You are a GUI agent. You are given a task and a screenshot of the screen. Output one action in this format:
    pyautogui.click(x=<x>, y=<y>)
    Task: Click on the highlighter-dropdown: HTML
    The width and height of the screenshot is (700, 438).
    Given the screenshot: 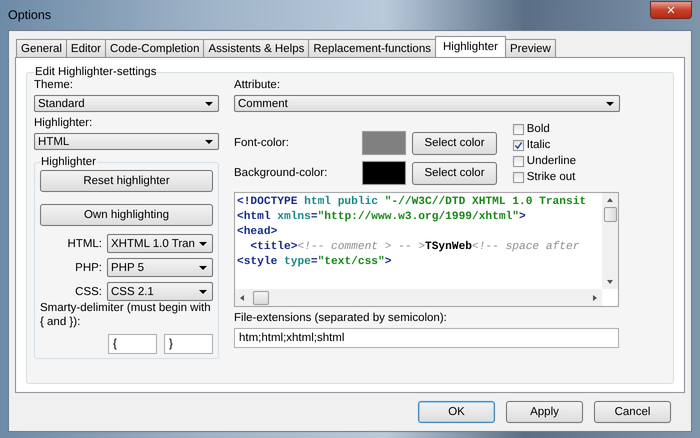 What is the action you would take?
    pyautogui.click(x=126, y=141)
    